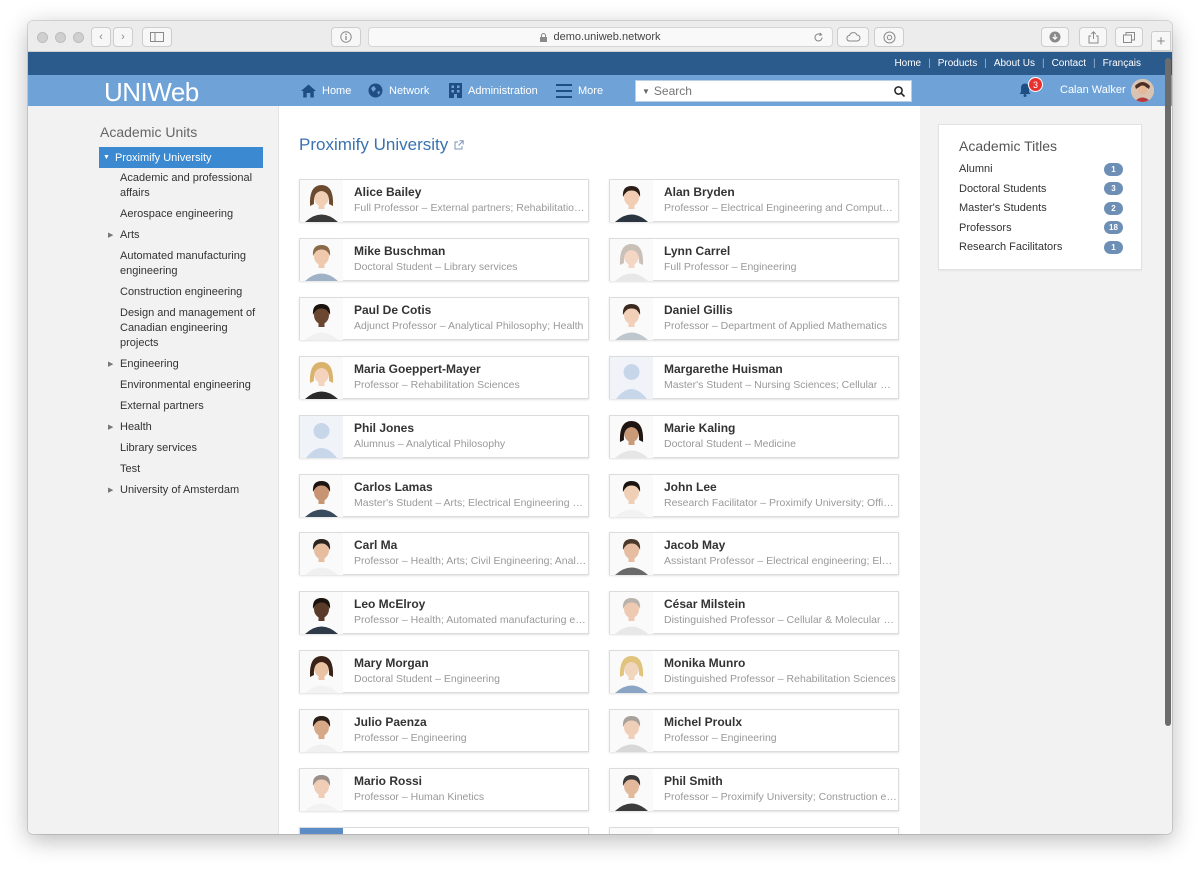  I want to click on top-link-home: Home, so click(907, 63).